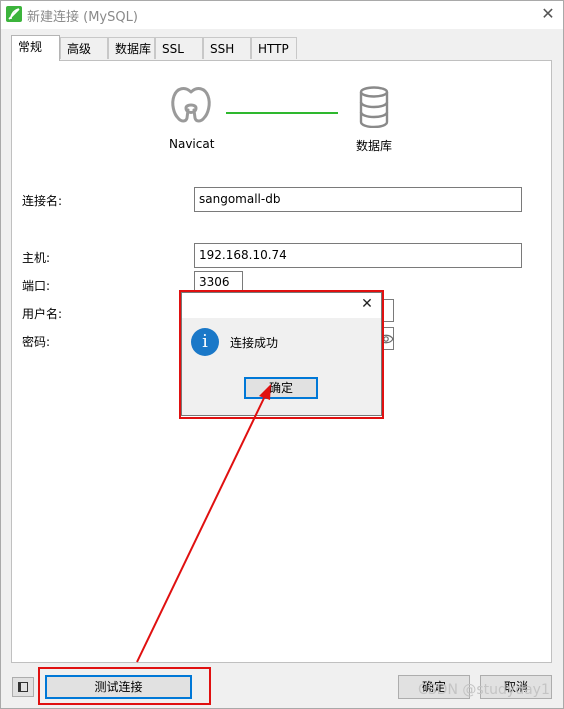  Describe the element at coordinates (281, 354) in the screenshot. I see `dialog-annotation-box` at that location.